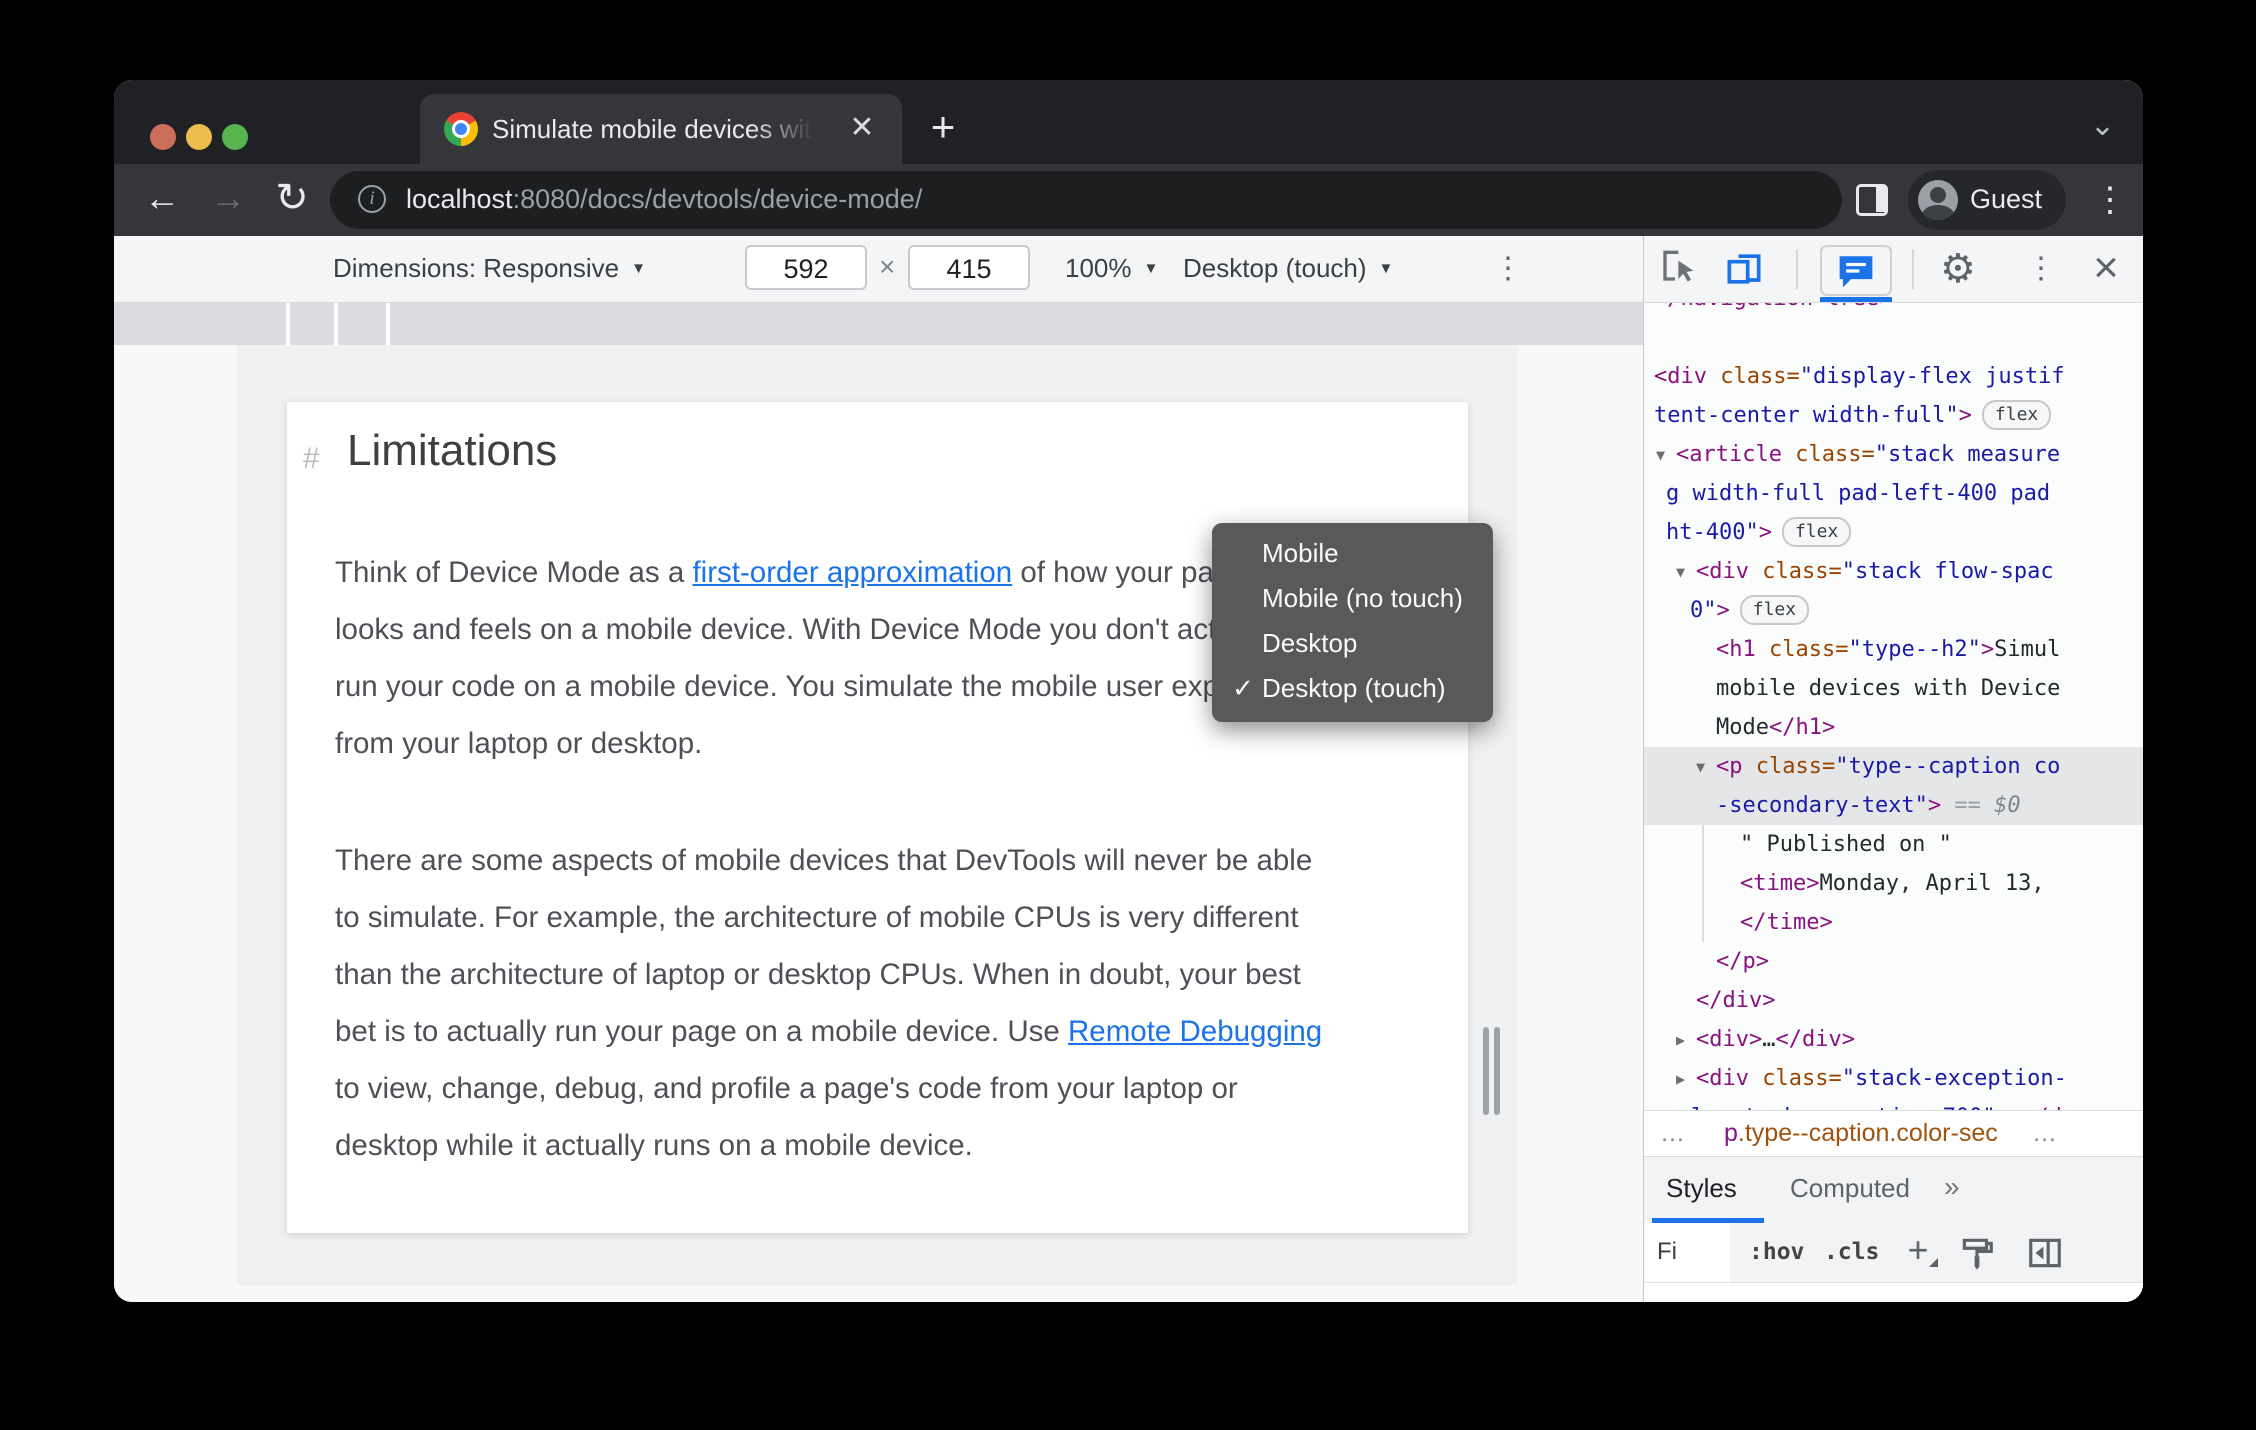  Describe the element at coordinates (1352, 688) in the screenshot. I see `menu-item-desktop-touch: ✓ Desktop (touch)` at that location.